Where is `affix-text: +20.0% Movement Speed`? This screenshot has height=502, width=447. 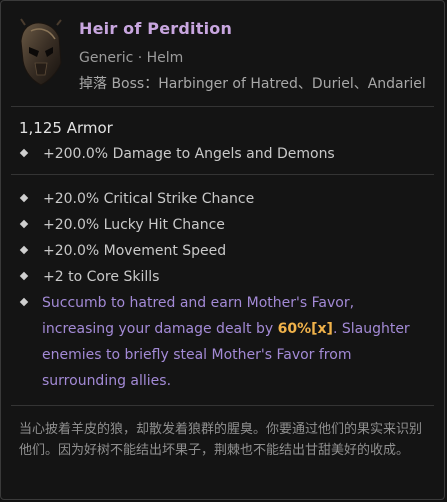
affix-text: +20.0% Movement Speed is located at coordinates (135, 251).